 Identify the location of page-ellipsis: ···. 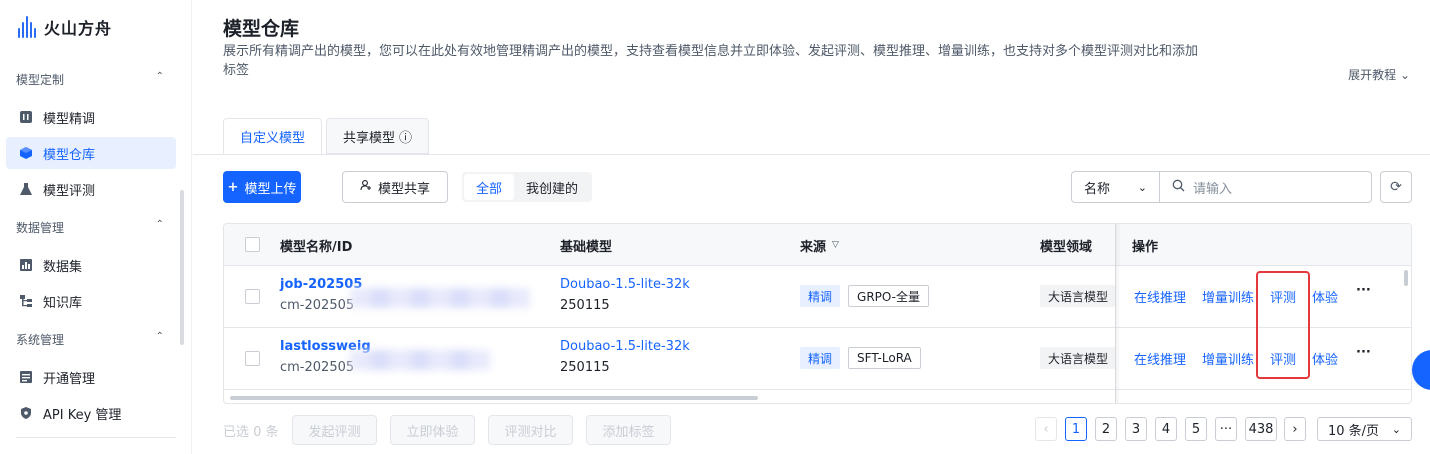
(1226, 429).